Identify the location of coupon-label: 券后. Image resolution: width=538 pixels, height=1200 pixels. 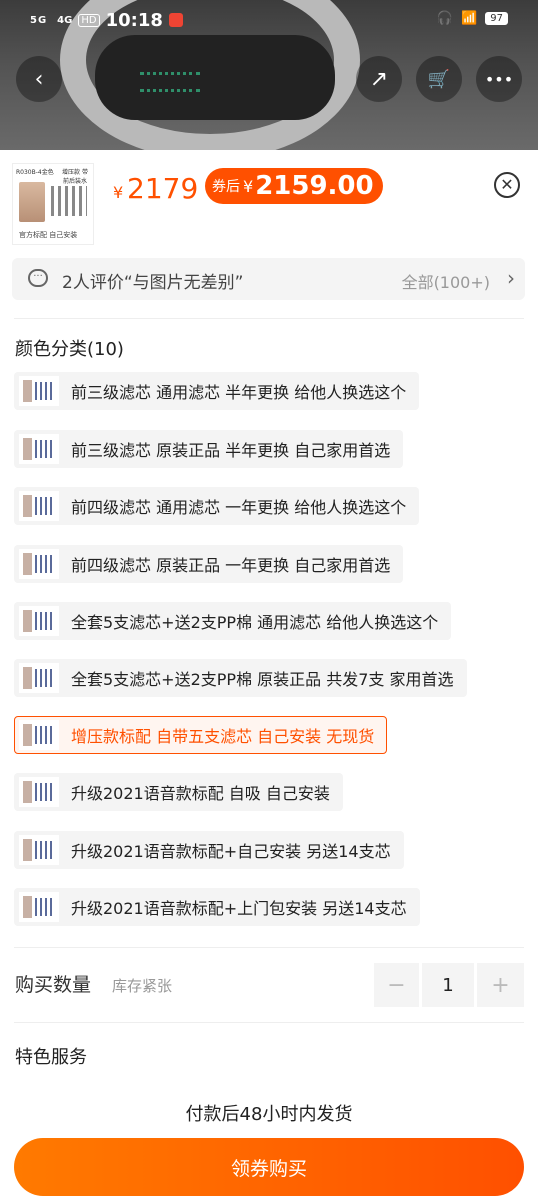
(226, 187).